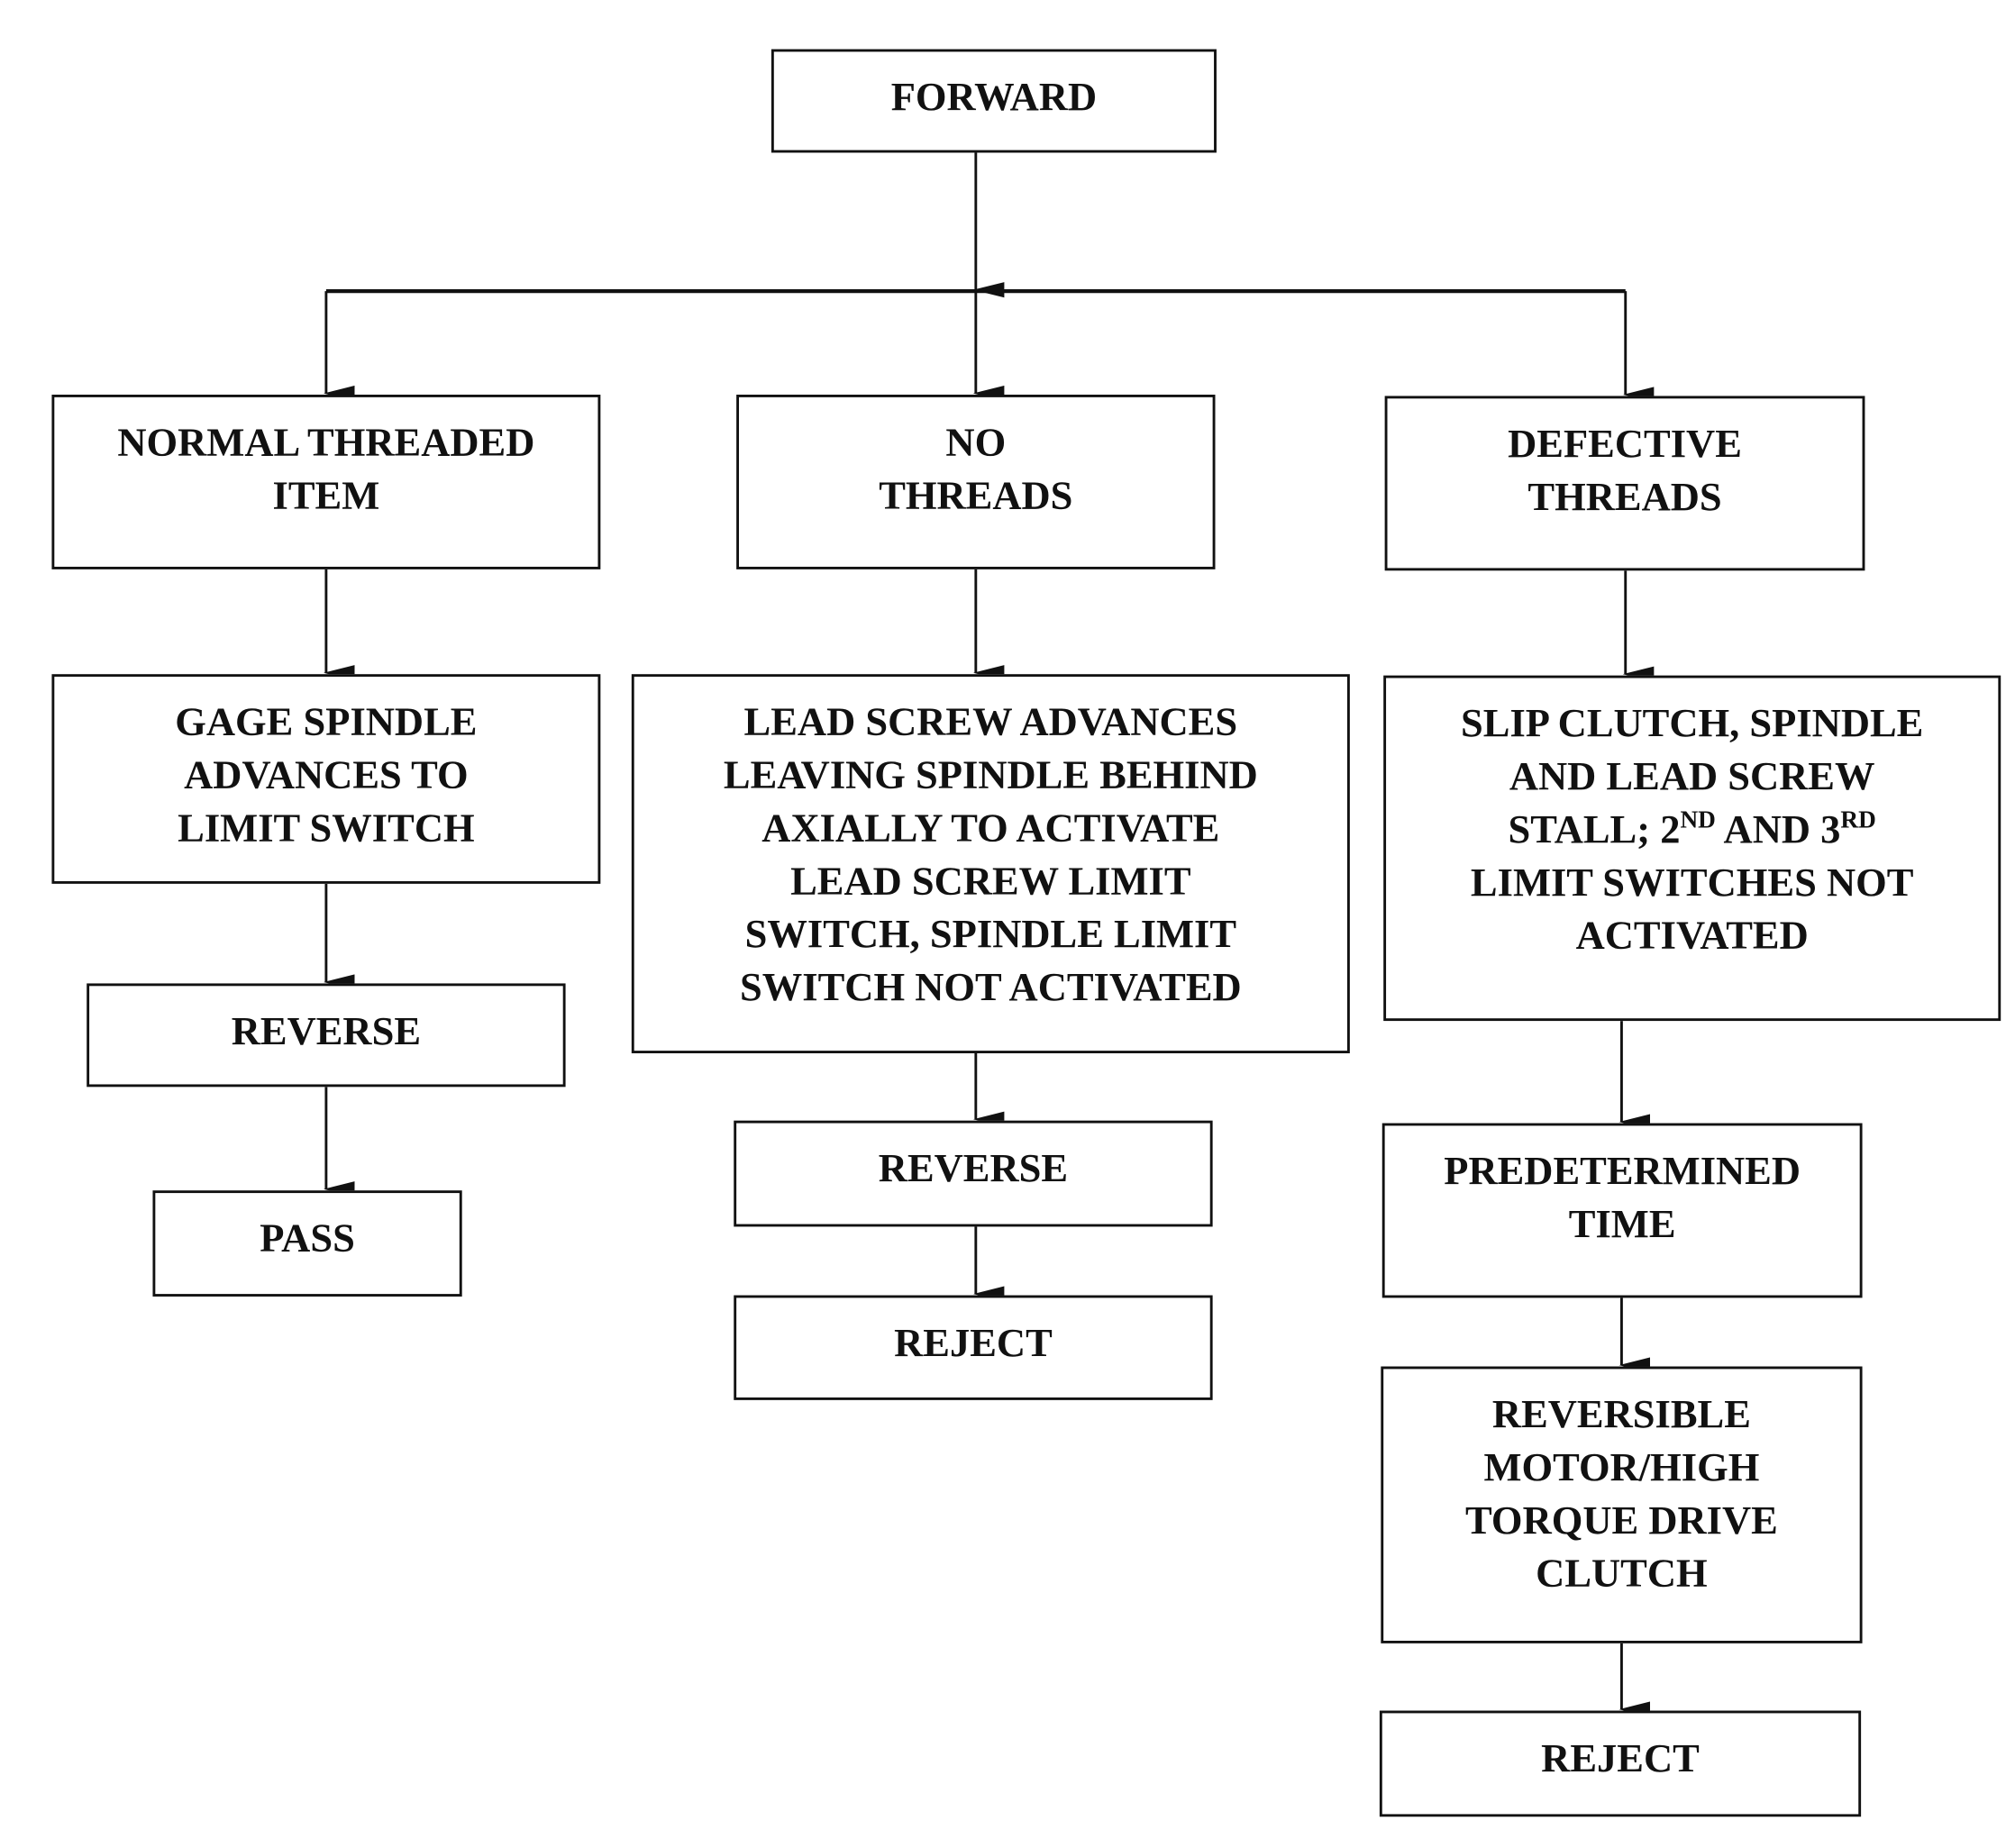 This screenshot has width=2006, height=1848. I want to click on node-gage-spindle: GAGE SPINDLE ADVANCES TO LIMIT SWITCH, so click(326, 779).